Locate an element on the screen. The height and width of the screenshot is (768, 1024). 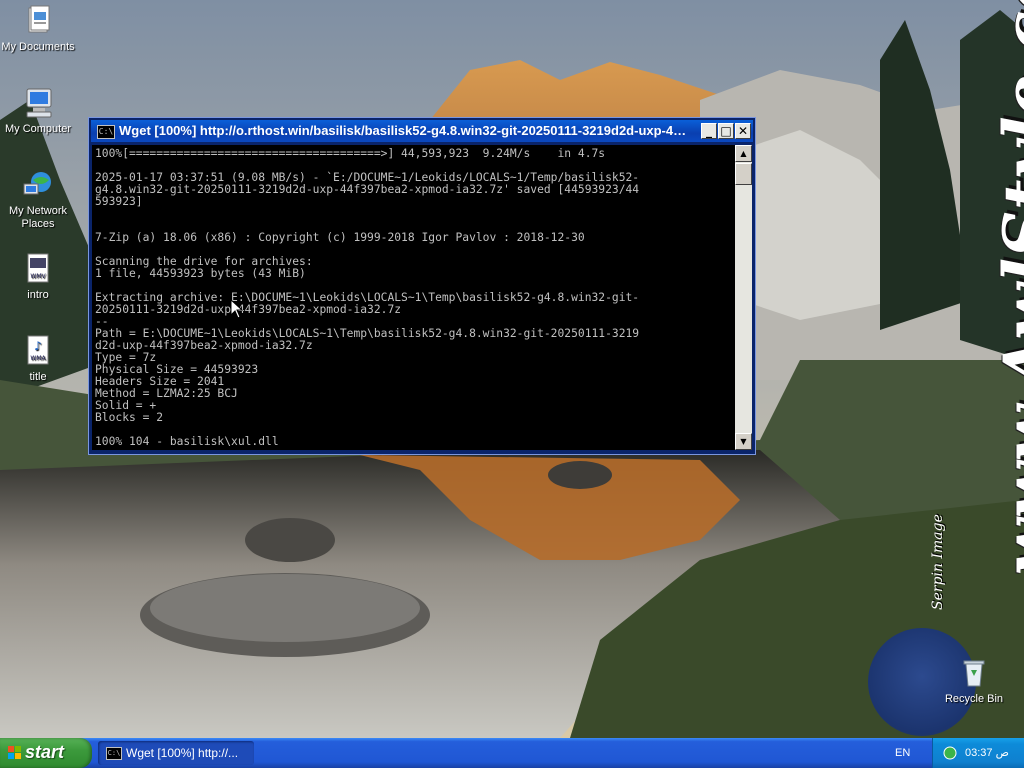
wmv-file-icon: WMV is located at coordinates (38, 269).